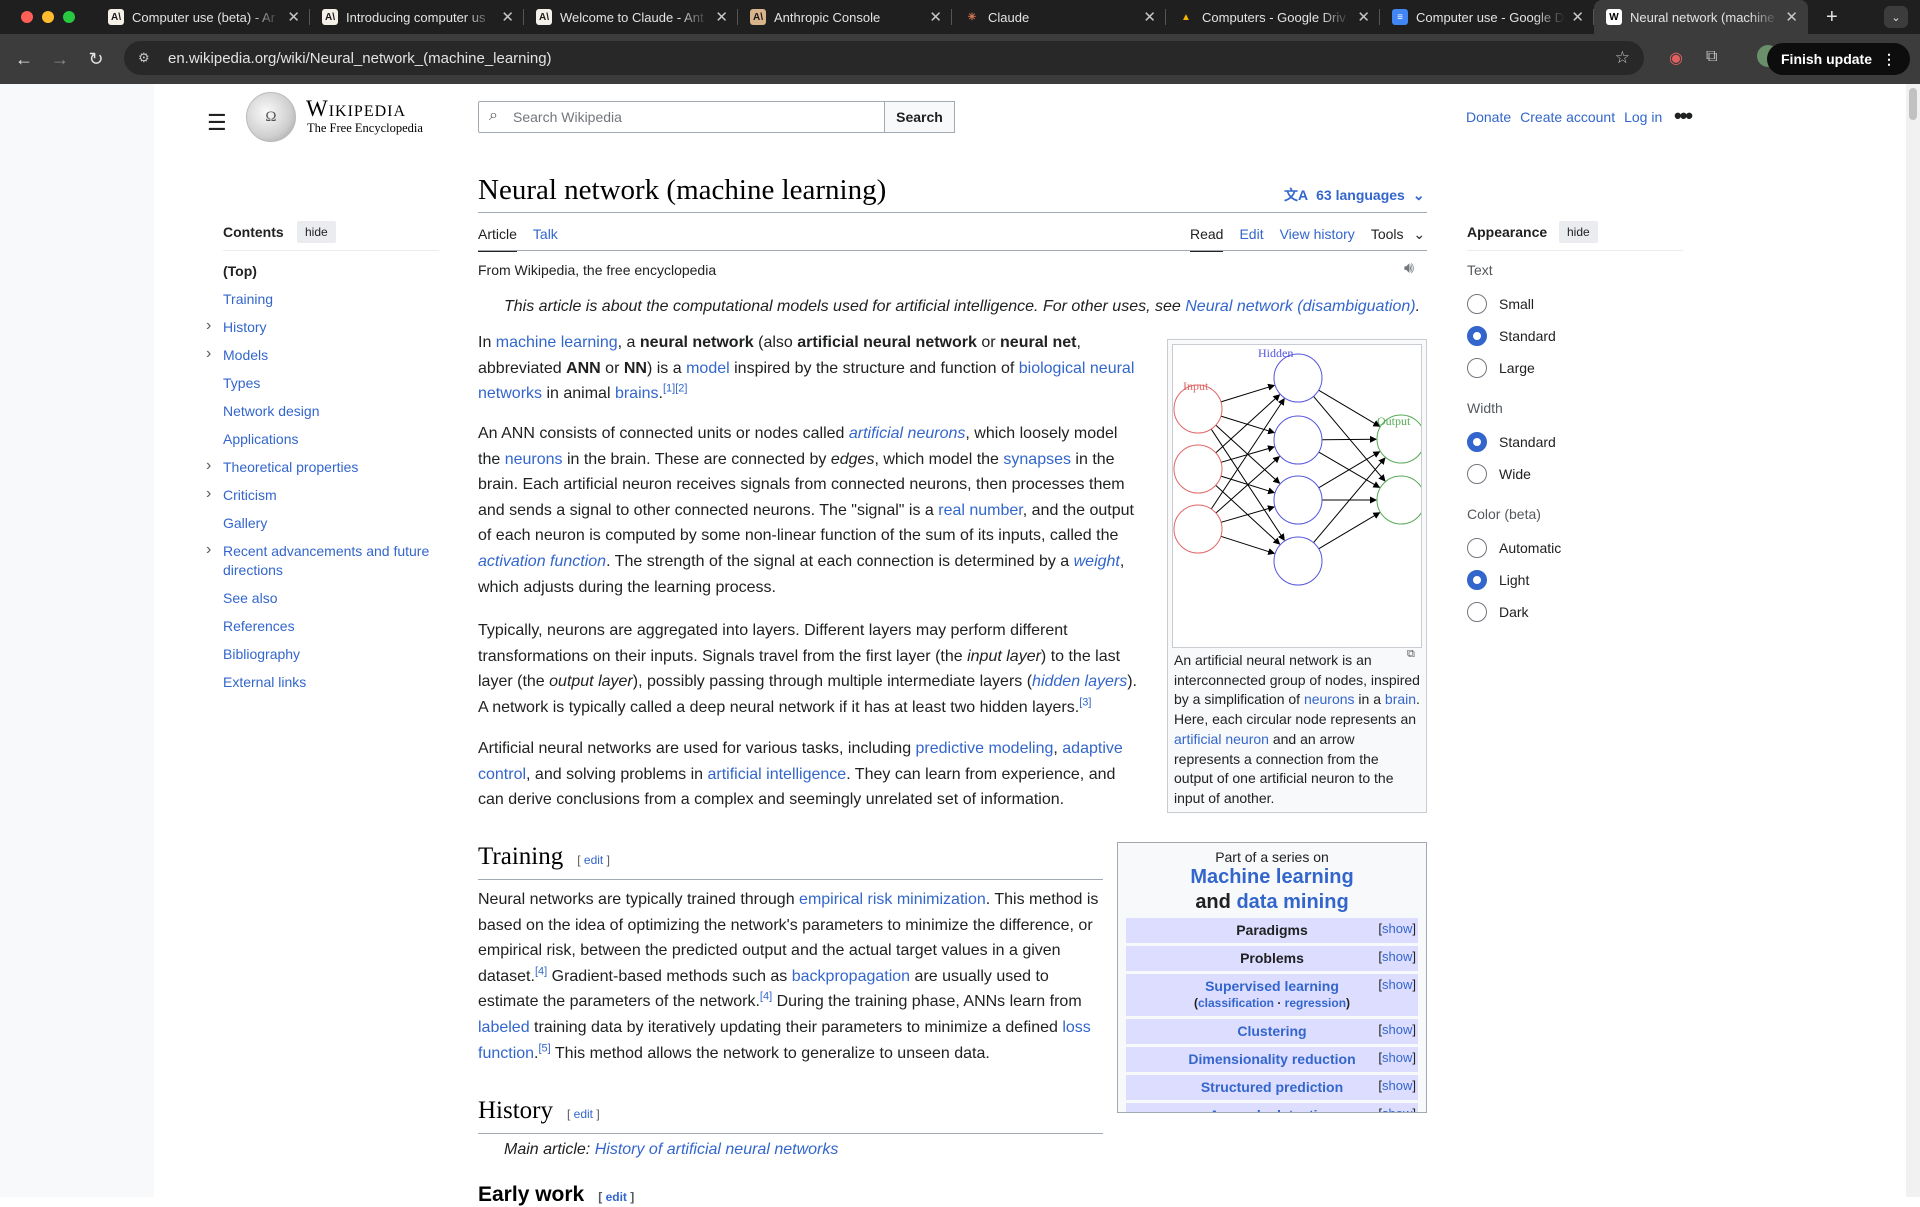  Describe the element at coordinates (146, 58) in the screenshot. I see `site-info-icon: ⚙` at that location.